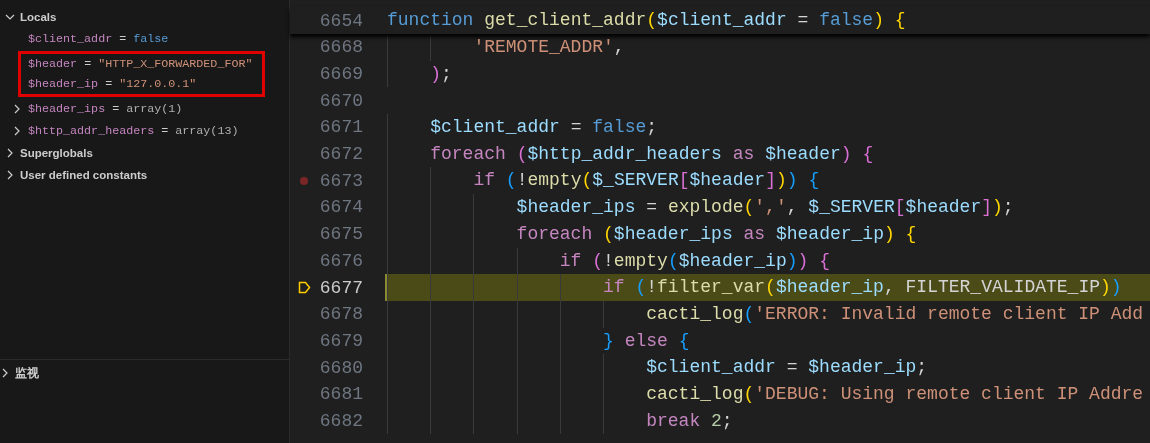  Describe the element at coordinates (48, 153) in the screenshot. I see `tree-section-header: Superglobals` at that location.